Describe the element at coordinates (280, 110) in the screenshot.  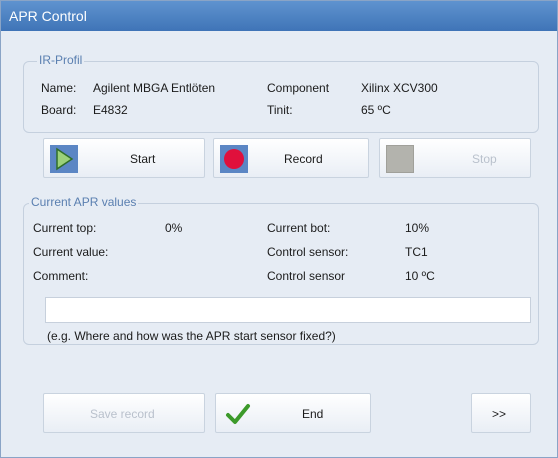
I see `tinit-label: Tinit:` at that location.